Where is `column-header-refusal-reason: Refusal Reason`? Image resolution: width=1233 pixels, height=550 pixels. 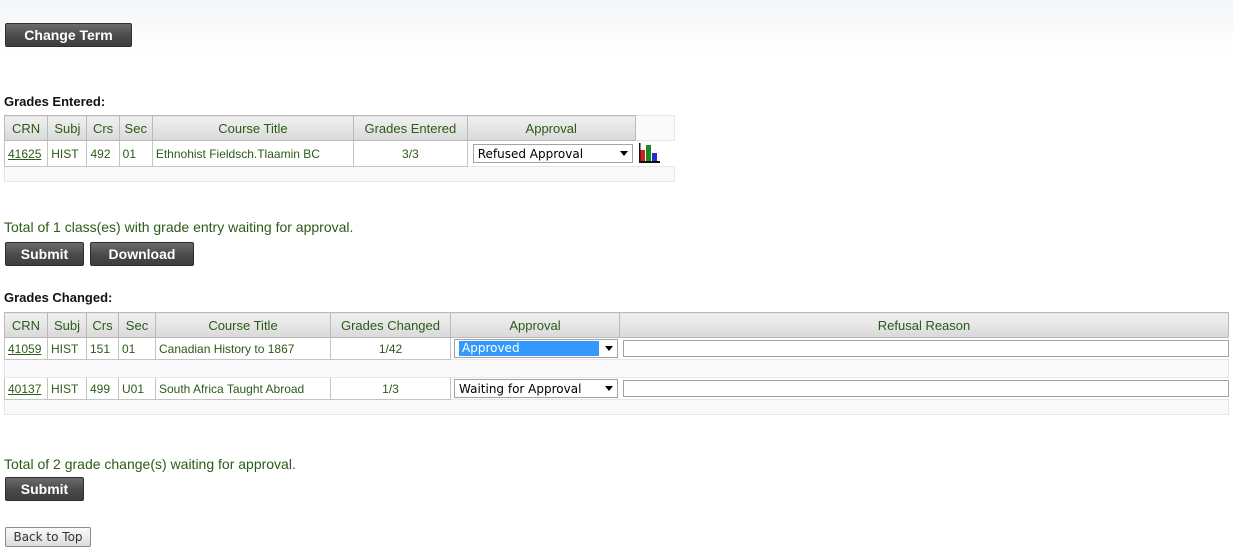 column-header-refusal-reason: Refusal Reason is located at coordinates (924, 325).